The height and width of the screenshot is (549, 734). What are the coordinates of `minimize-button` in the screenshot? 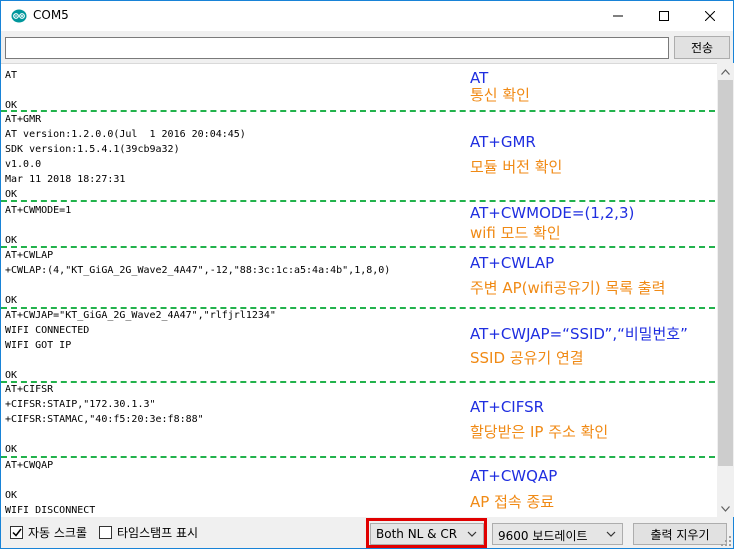 It's located at (618, 16).